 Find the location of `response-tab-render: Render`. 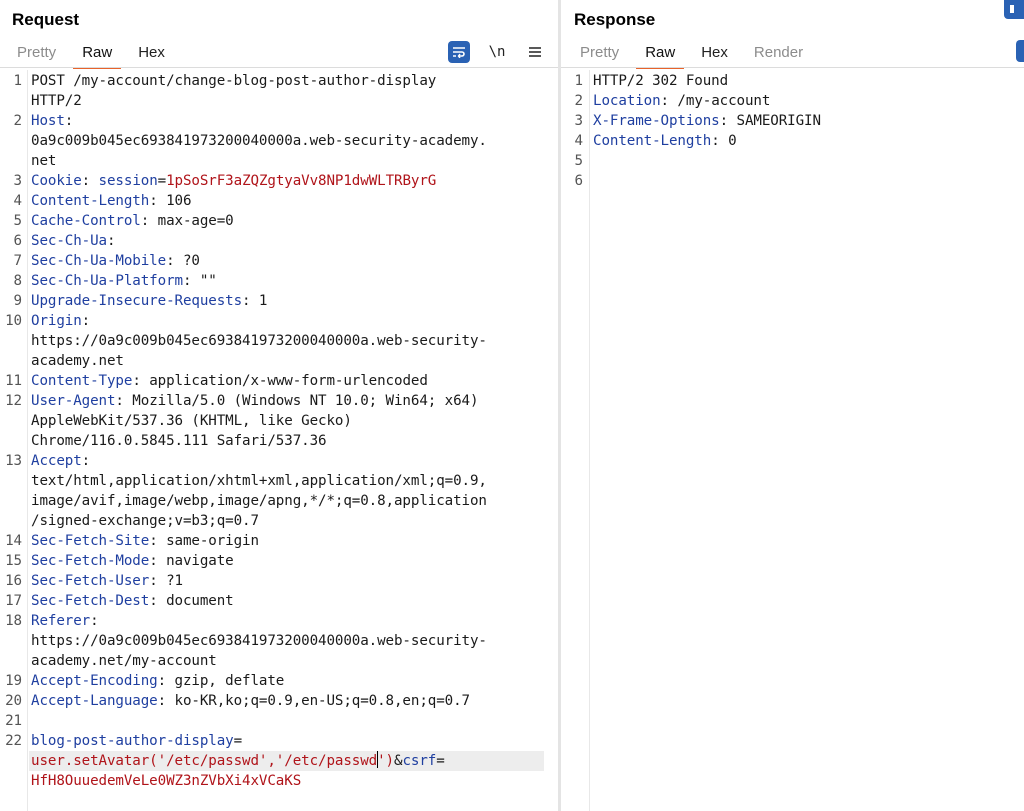

response-tab-render: Render is located at coordinates (778, 54).